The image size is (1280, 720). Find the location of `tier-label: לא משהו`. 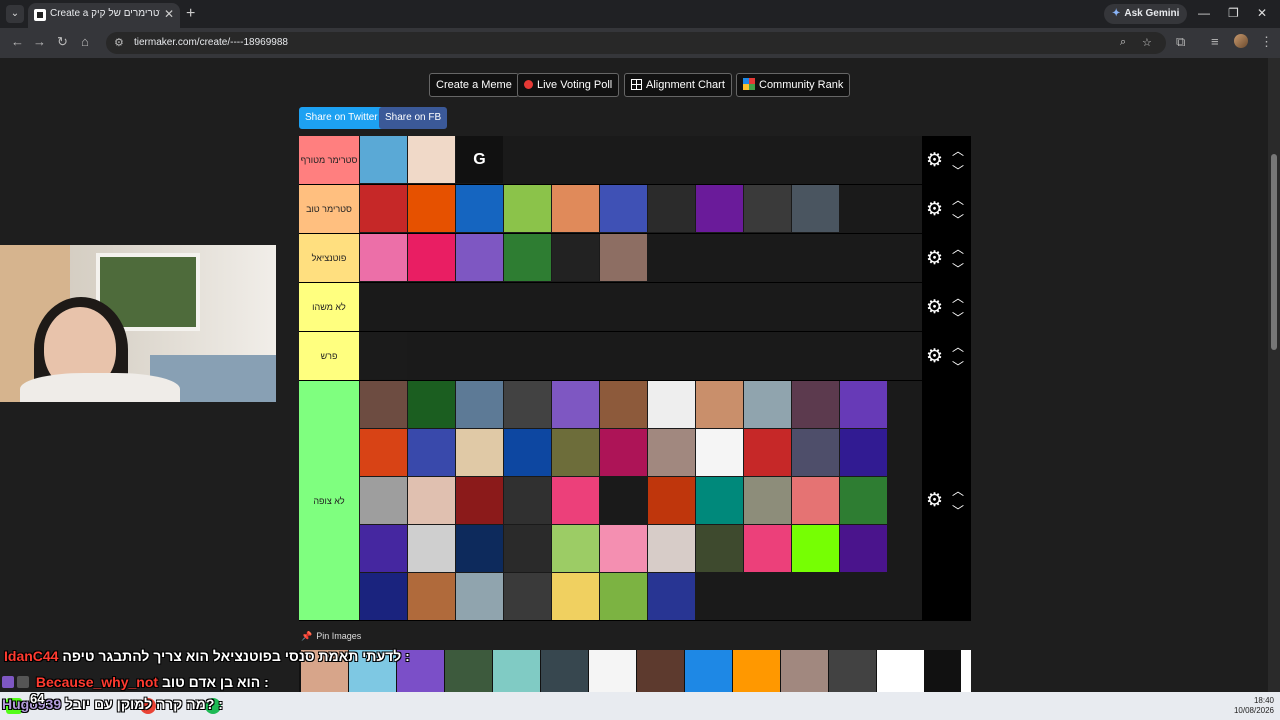

tier-label: לא משהו is located at coordinates (329, 307).